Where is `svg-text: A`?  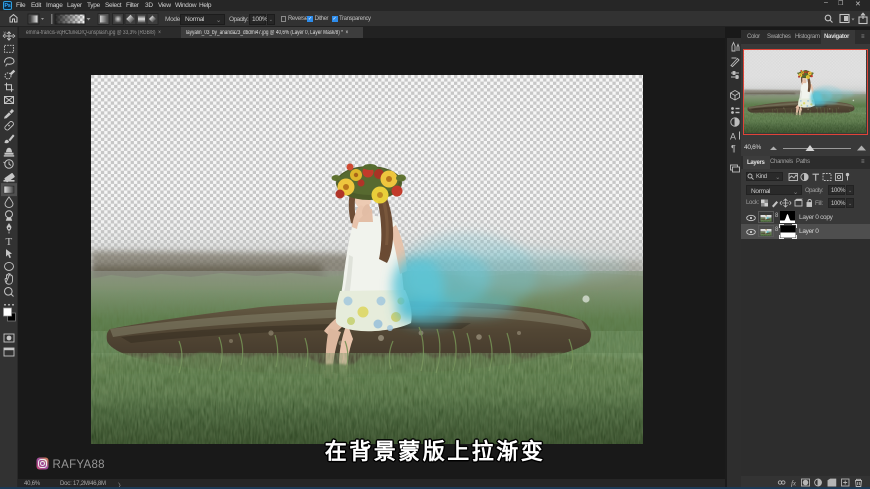
svg-text: A is located at coordinates (733, 137).